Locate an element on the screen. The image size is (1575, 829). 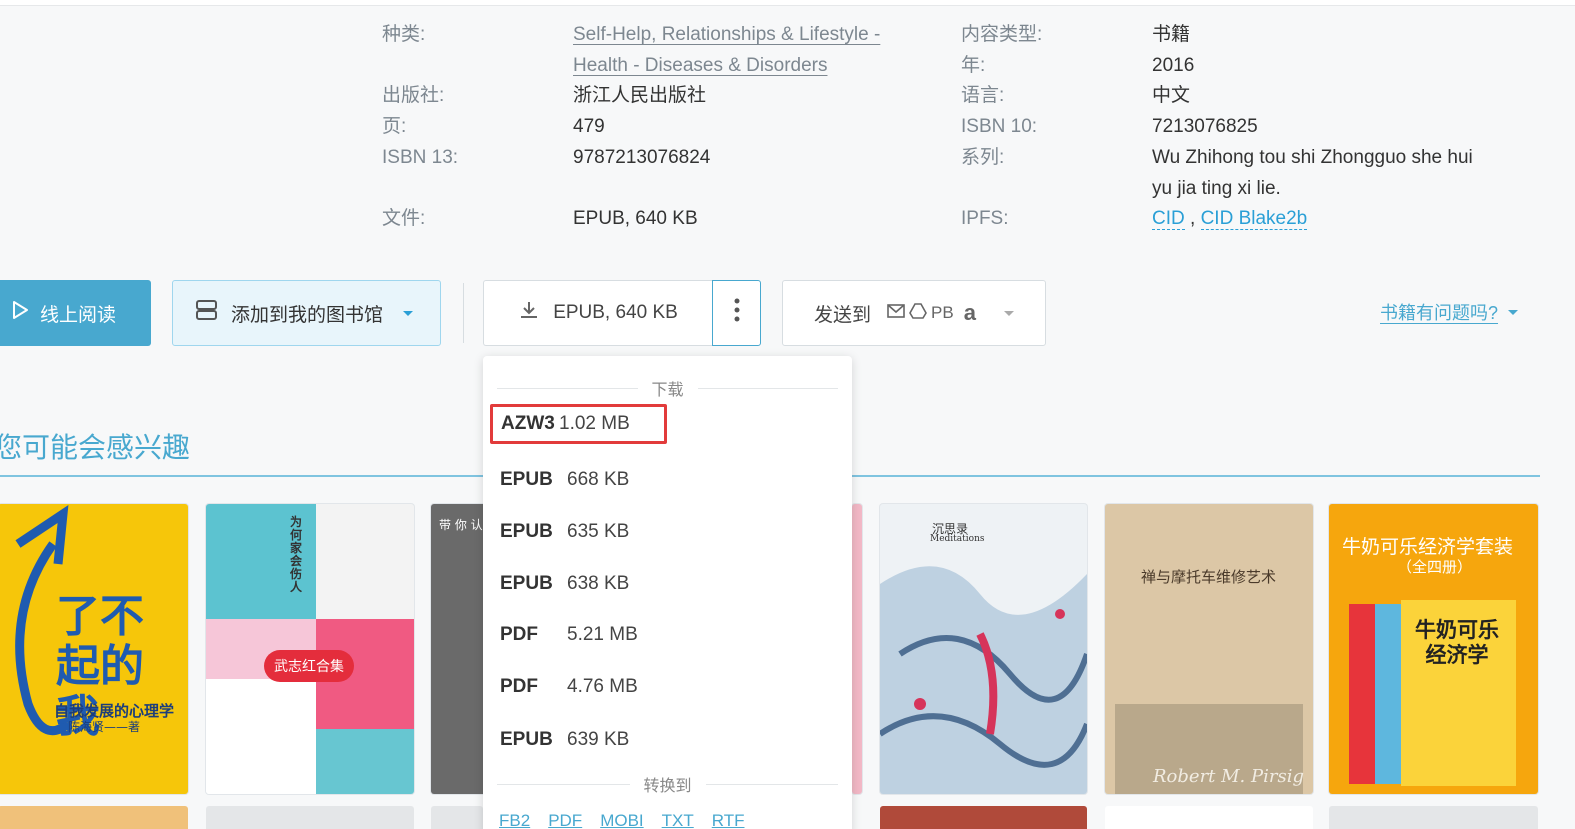
cover-author: 陈海贤——著 is located at coordinates (104, 727).